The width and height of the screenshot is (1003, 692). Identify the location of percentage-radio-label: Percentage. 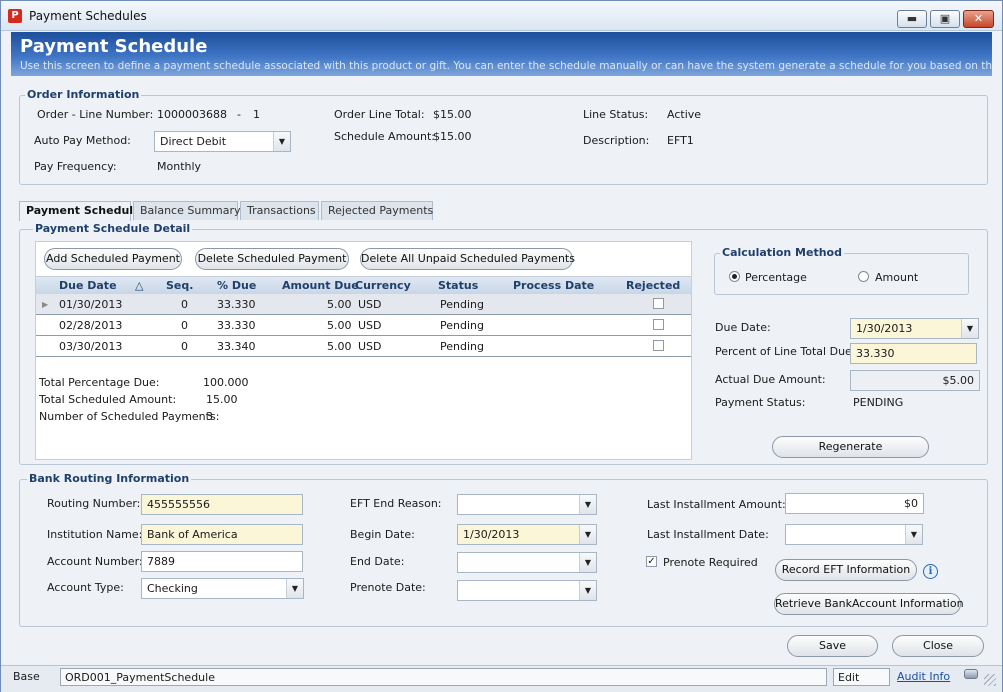
(776, 277).